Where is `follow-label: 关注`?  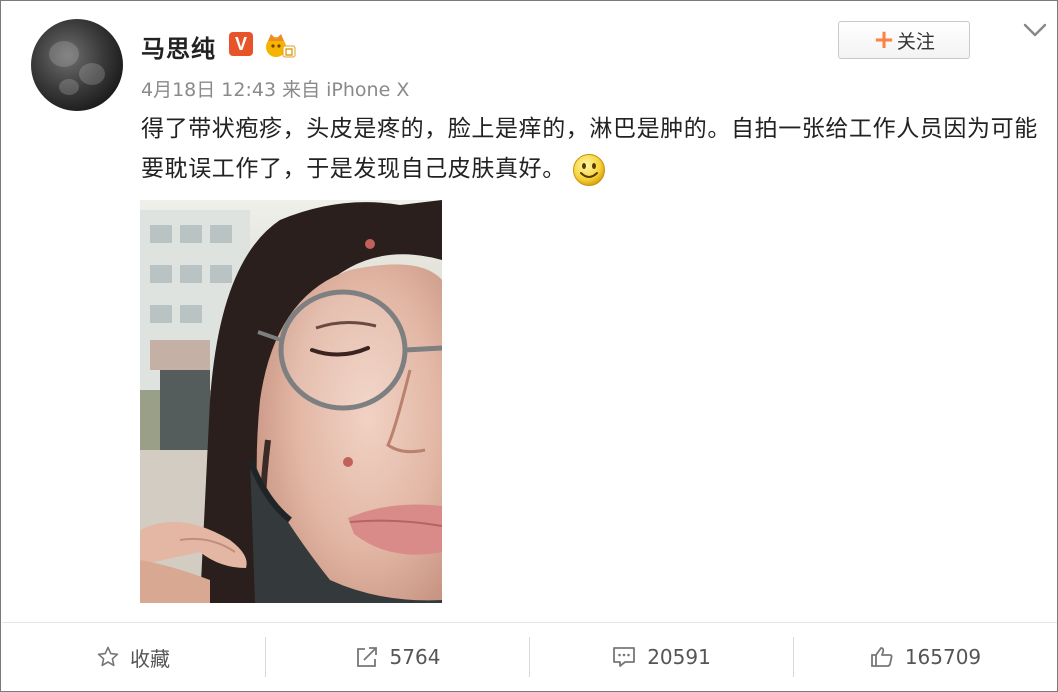 follow-label: 关注 is located at coordinates (915, 41).